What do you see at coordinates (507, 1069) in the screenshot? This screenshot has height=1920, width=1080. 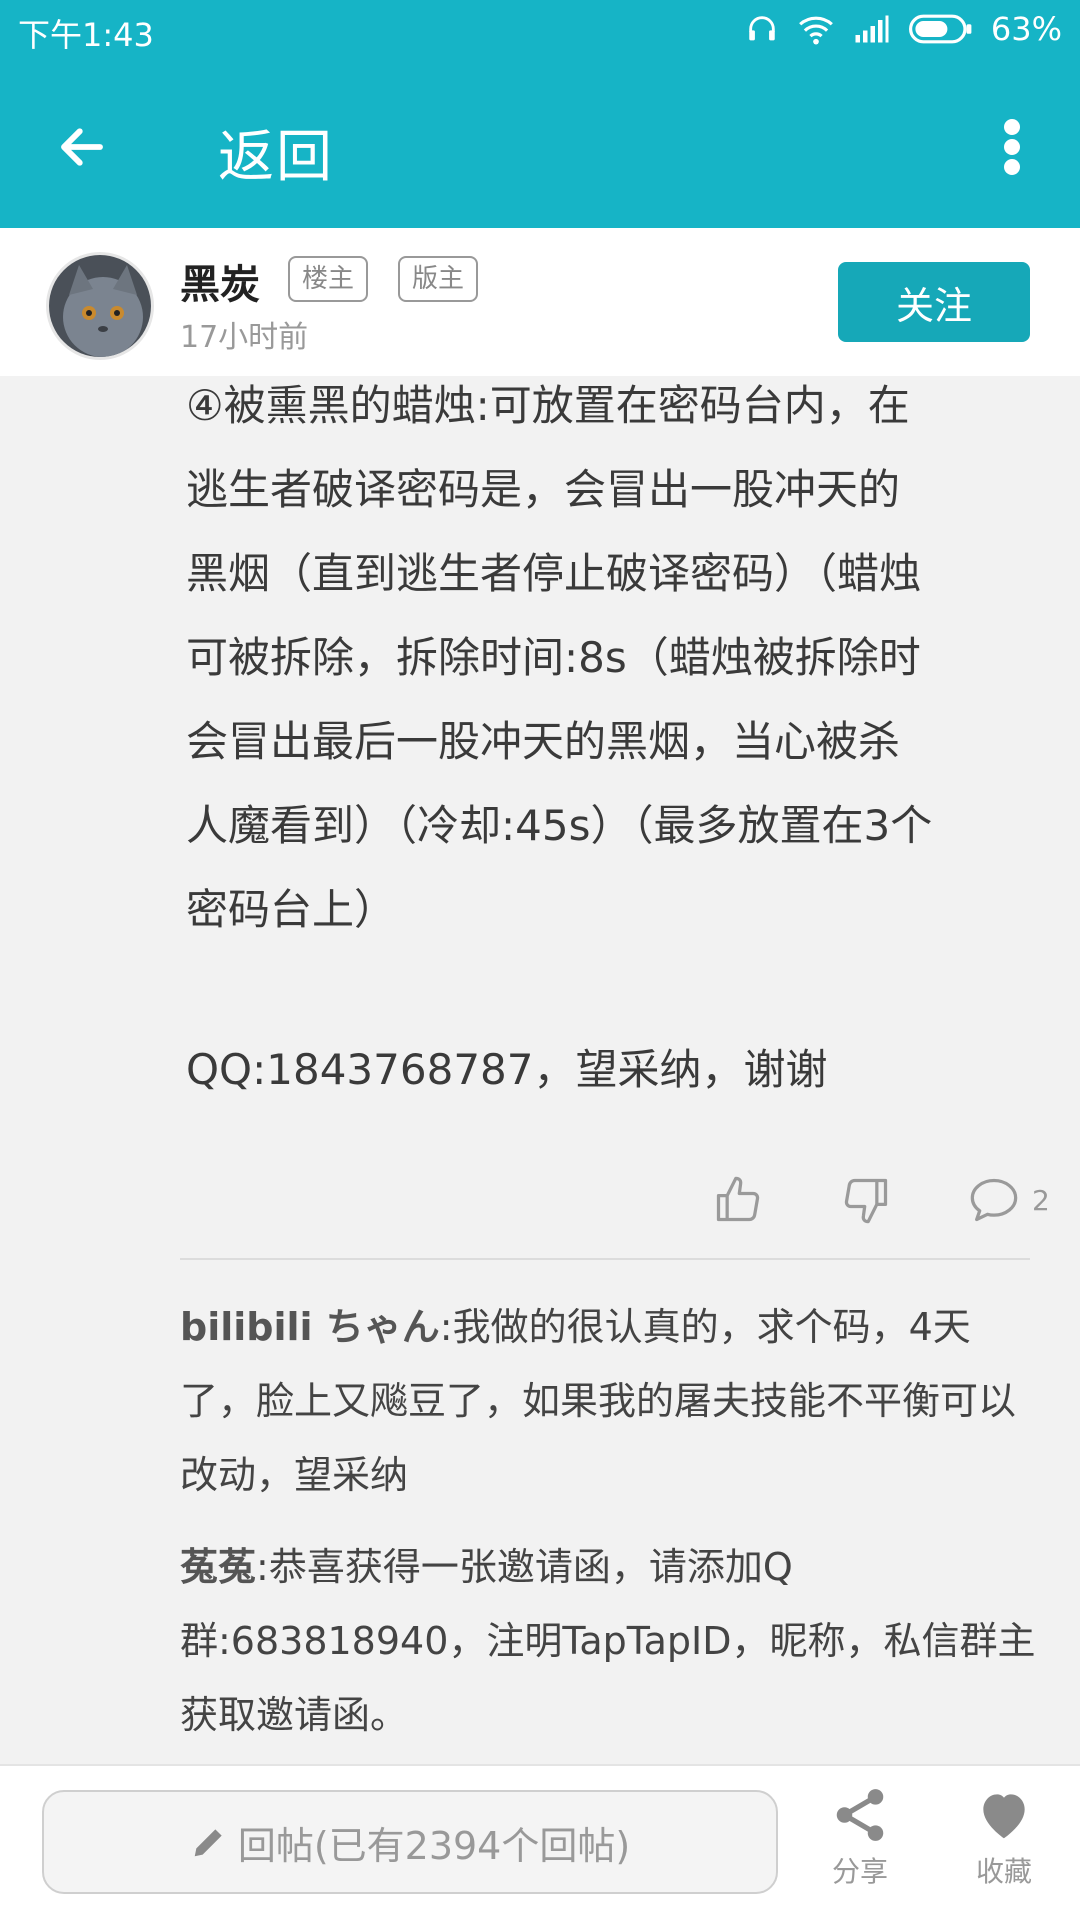 I see `post-contact-line: QQ:1843768787，望采纳，谢谢` at bounding box center [507, 1069].